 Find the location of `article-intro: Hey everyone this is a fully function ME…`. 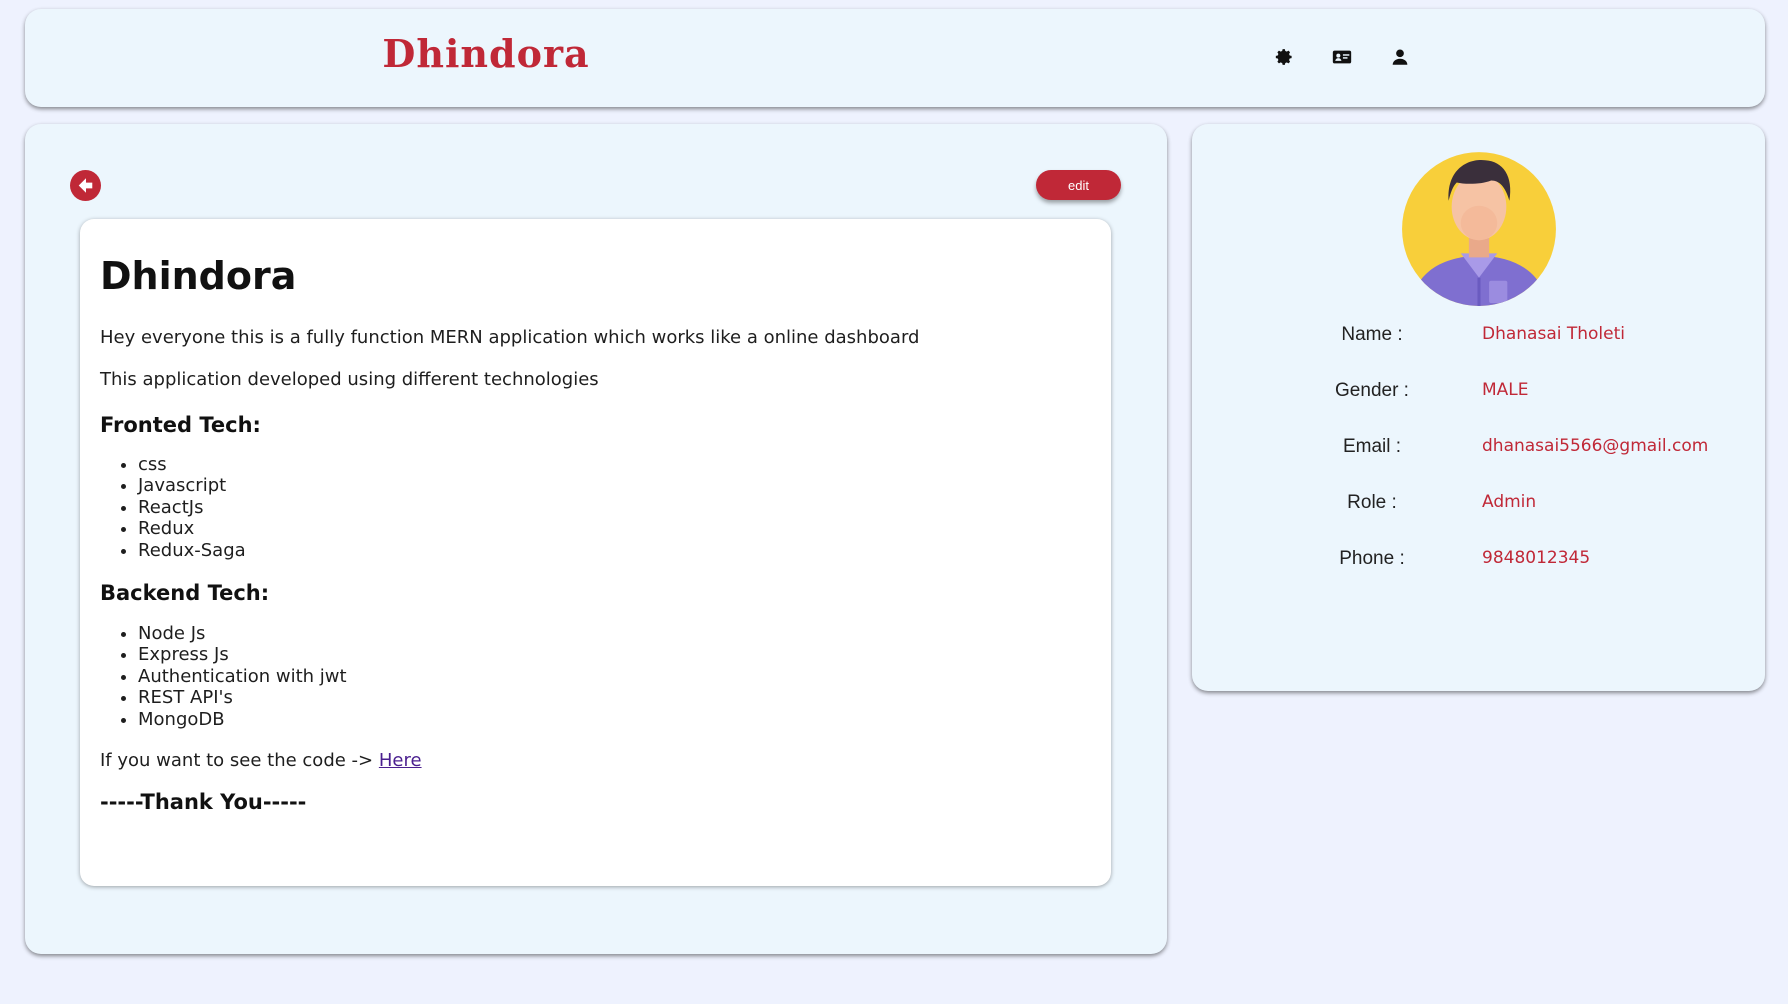

article-intro: Hey everyone this is a fully function ME… is located at coordinates (510, 337).